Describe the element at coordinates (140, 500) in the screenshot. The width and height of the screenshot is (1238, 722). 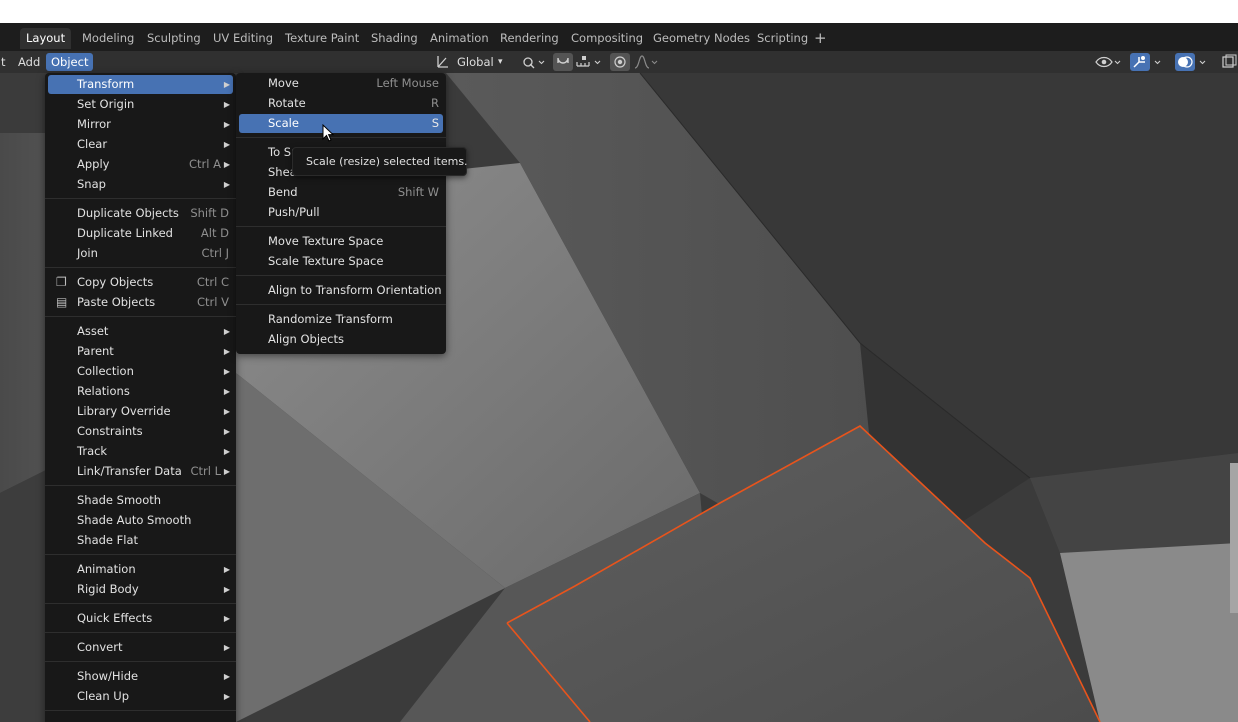
I see `menu-item-shade-smooth: Shade Smooth` at that location.